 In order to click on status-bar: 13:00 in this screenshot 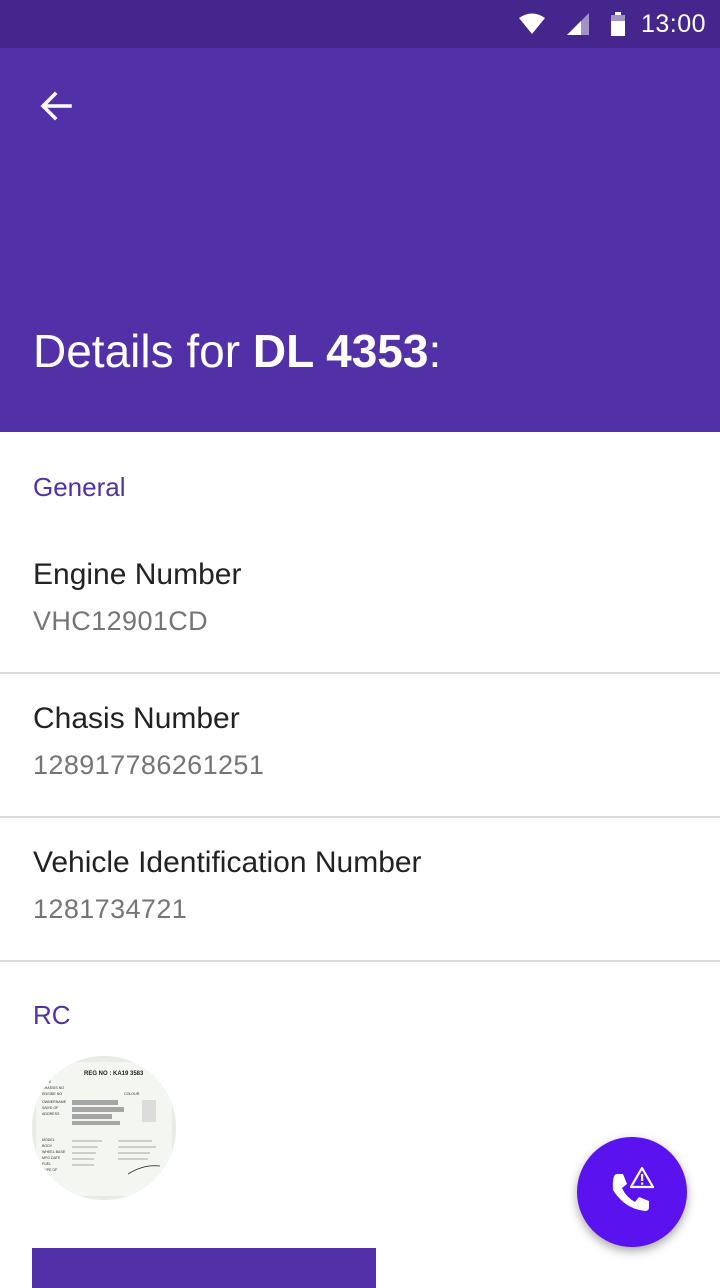, I will do `click(360, 24)`.